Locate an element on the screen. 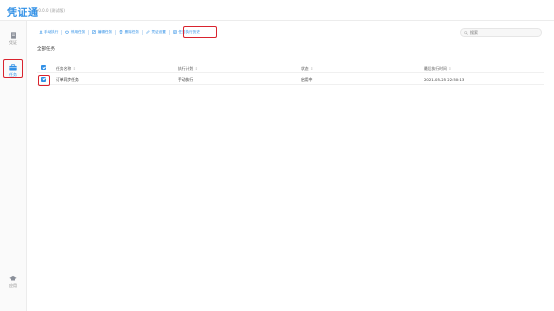 The image size is (554, 311). edit-task-label: 编辑任务 is located at coordinates (105, 31).